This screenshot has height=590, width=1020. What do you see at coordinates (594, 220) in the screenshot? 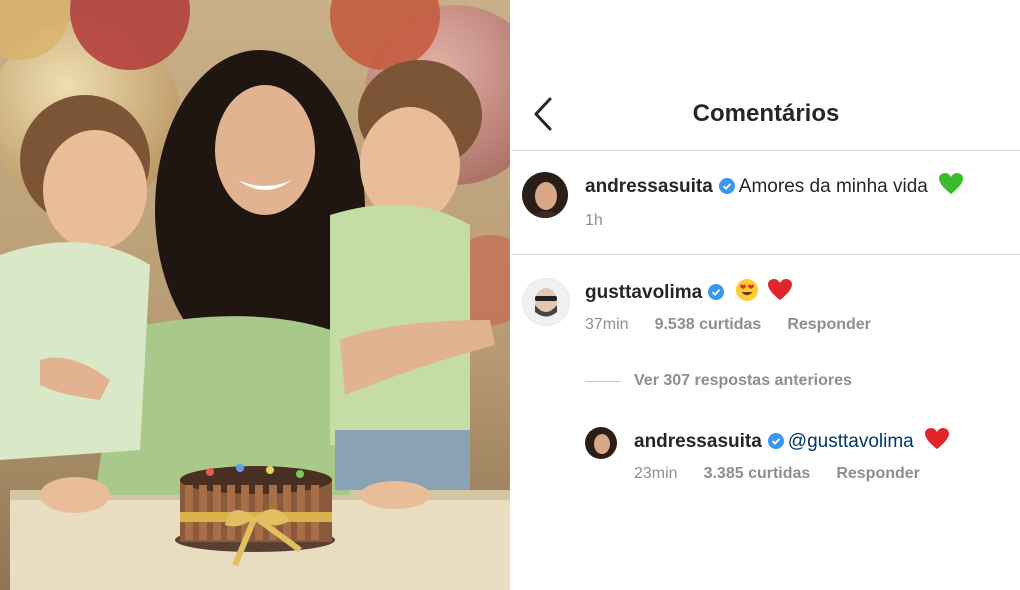
I see `post-time: 1h` at bounding box center [594, 220].